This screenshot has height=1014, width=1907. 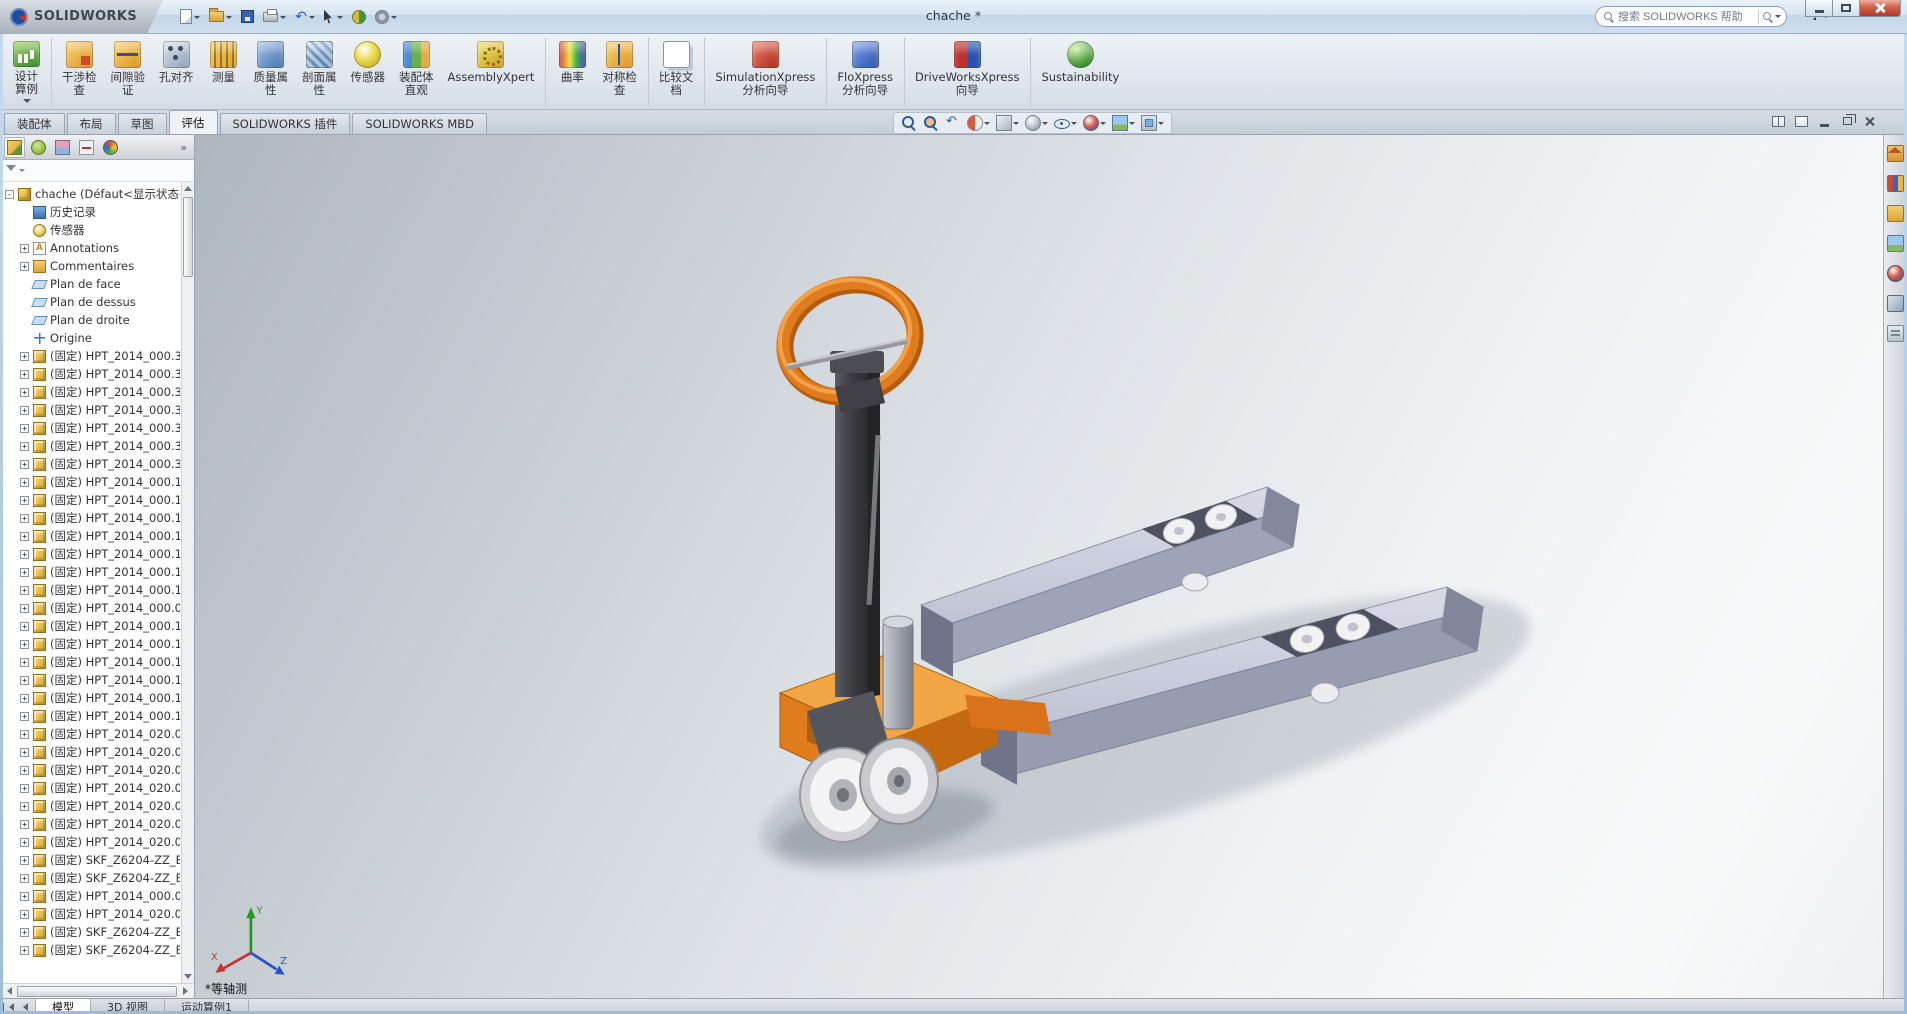 I want to click on command-tab: 草图, so click(x=142, y=123).